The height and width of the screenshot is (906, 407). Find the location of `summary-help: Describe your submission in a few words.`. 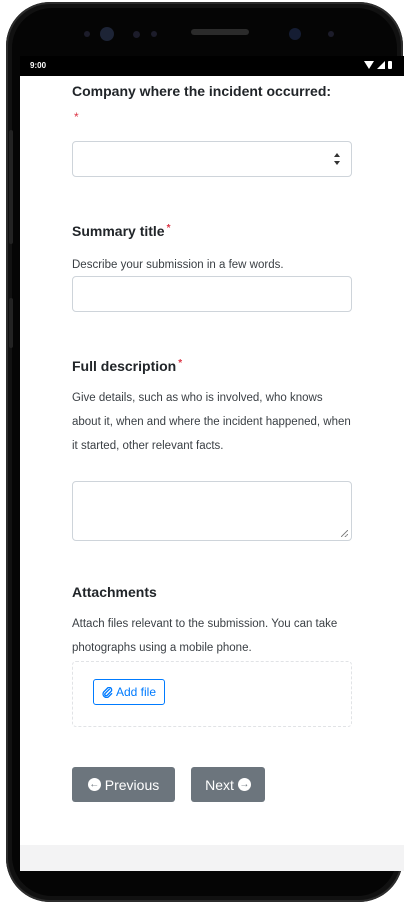

summary-help: Describe your submission in a few words. is located at coordinates (178, 265).